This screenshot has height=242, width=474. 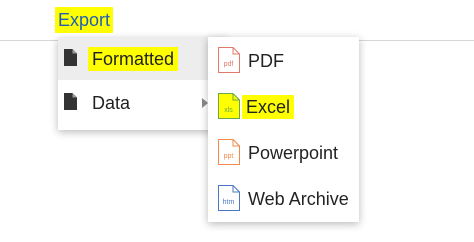 I want to click on excel-file-icon: xls, so click(x=229, y=106).